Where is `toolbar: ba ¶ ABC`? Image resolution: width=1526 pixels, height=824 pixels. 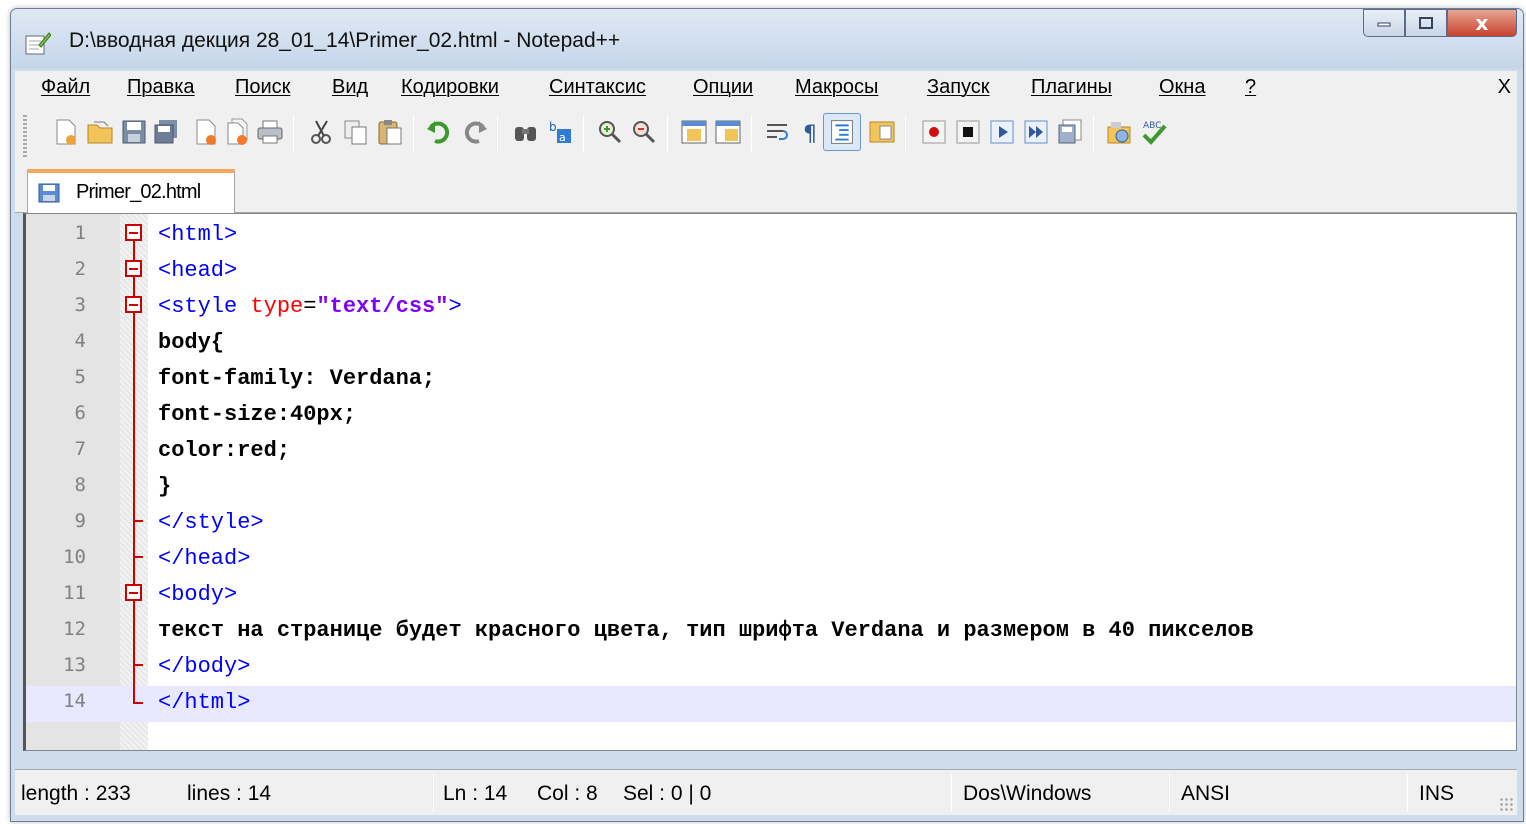
toolbar: ba ¶ ABC is located at coordinates (766, 134).